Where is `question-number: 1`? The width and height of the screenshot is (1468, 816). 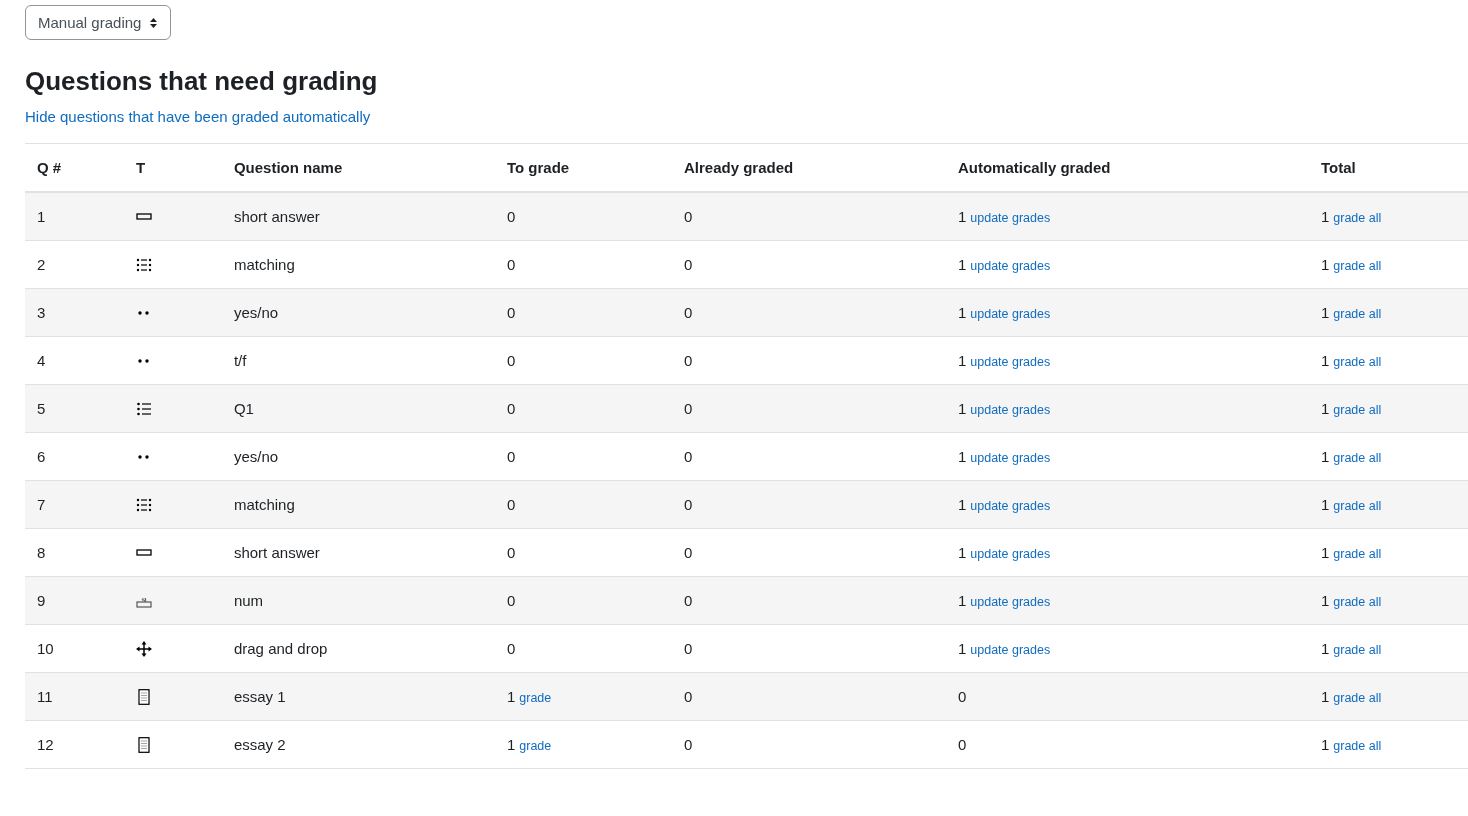
question-number: 1 is located at coordinates (74, 216).